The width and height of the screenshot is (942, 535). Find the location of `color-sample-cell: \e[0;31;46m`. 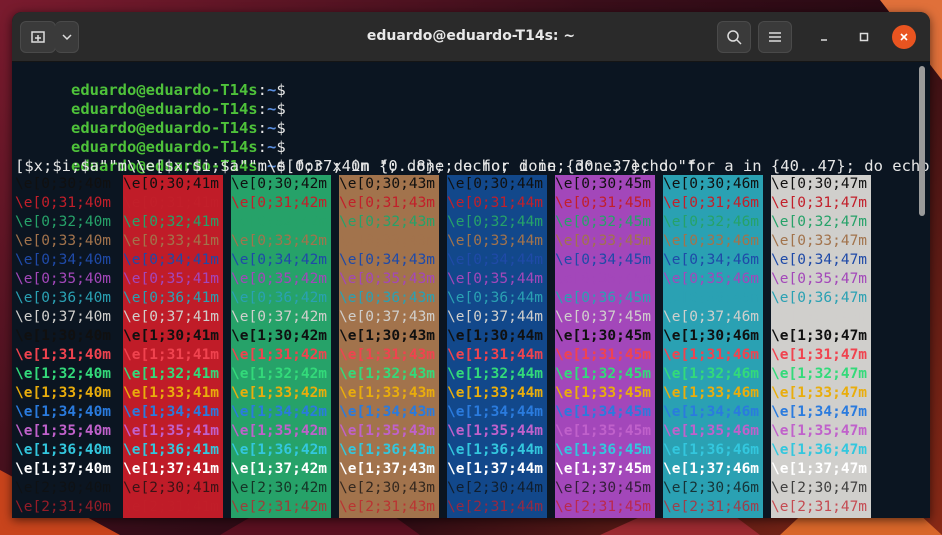

color-sample-cell: \e[0;31;46m is located at coordinates (711, 203).